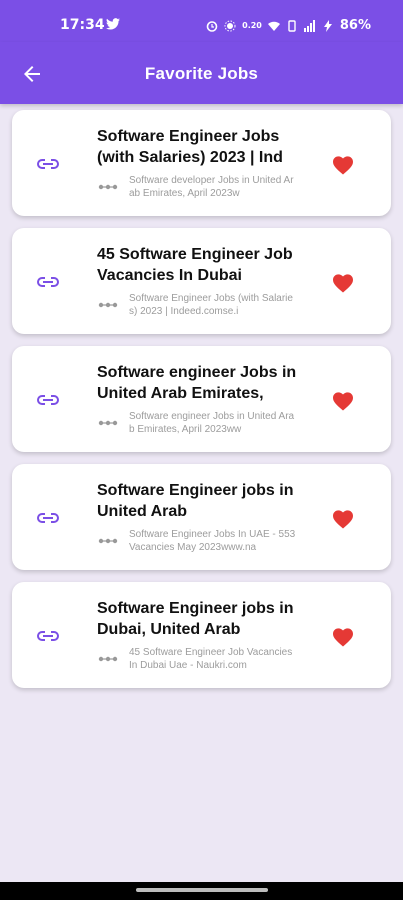 This screenshot has height=900, width=403. What do you see at coordinates (230, 25) in the screenshot?
I see `brightness-icon` at bounding box center [230, 25].